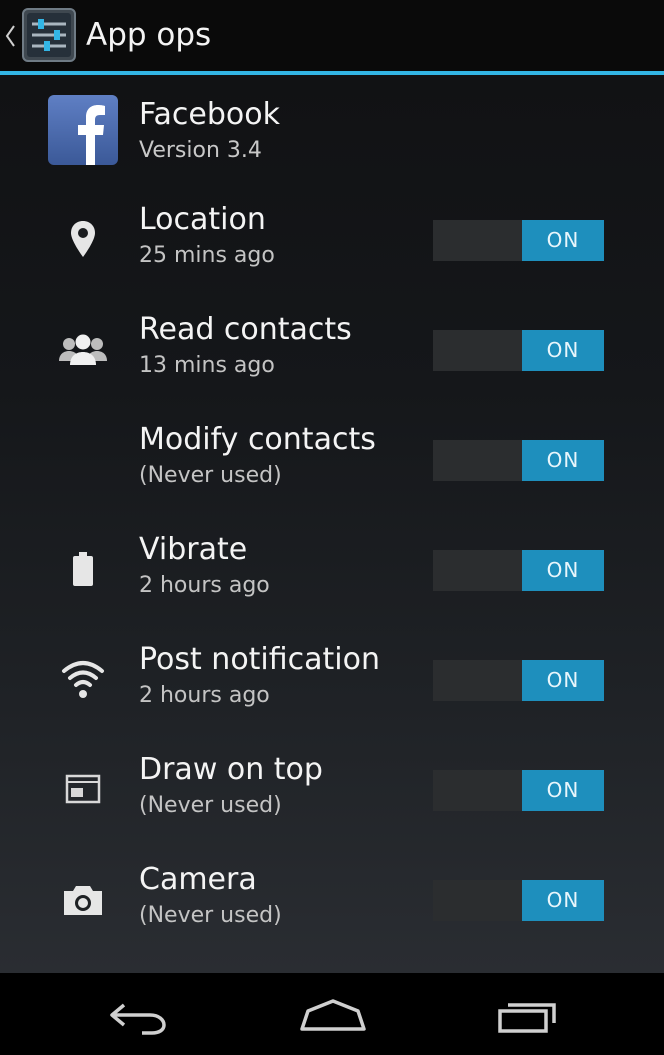 This screenshot has width=664, height=1055. I want to click on nav-recents-icon, so click(528, 1015).